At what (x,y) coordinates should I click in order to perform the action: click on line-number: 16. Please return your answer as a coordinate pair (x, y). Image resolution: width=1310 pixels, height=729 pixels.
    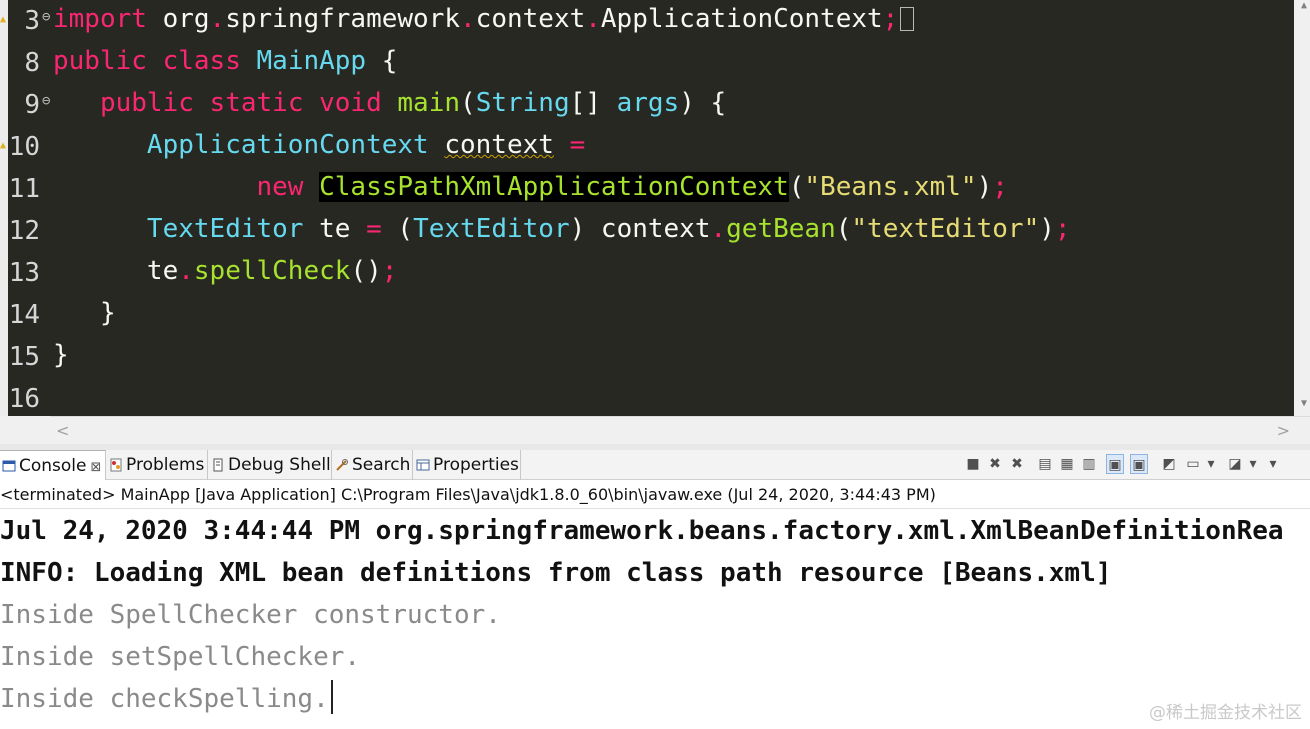
    Looking at the image, I should click on (24, 399).